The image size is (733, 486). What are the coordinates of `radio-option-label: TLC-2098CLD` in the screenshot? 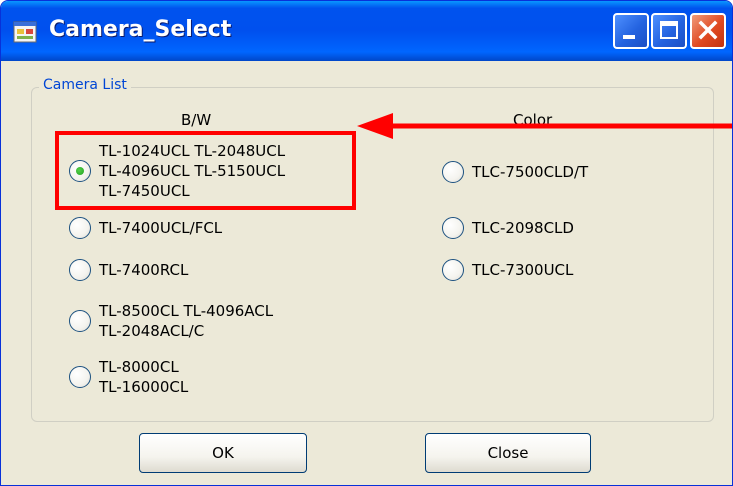 It's located at (523, 228).